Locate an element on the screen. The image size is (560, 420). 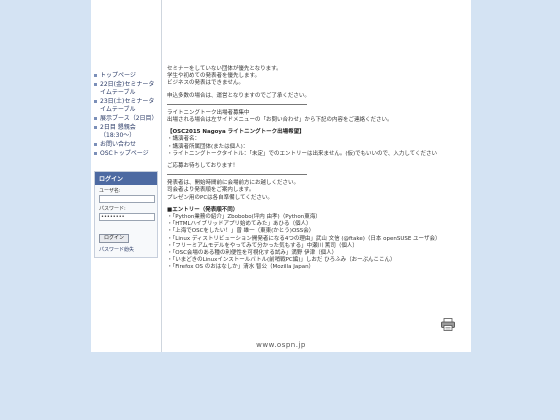
username-input is located at coordinates (127, 199).